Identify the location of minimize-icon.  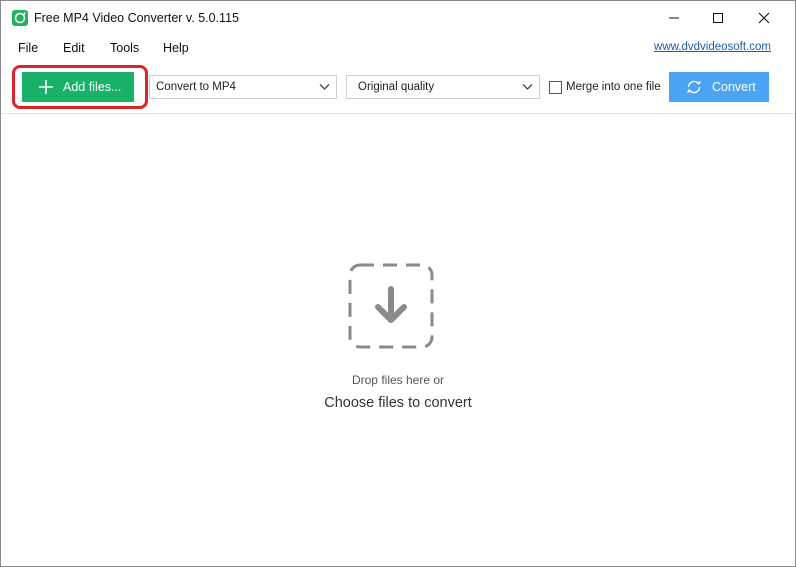
(674, 18).